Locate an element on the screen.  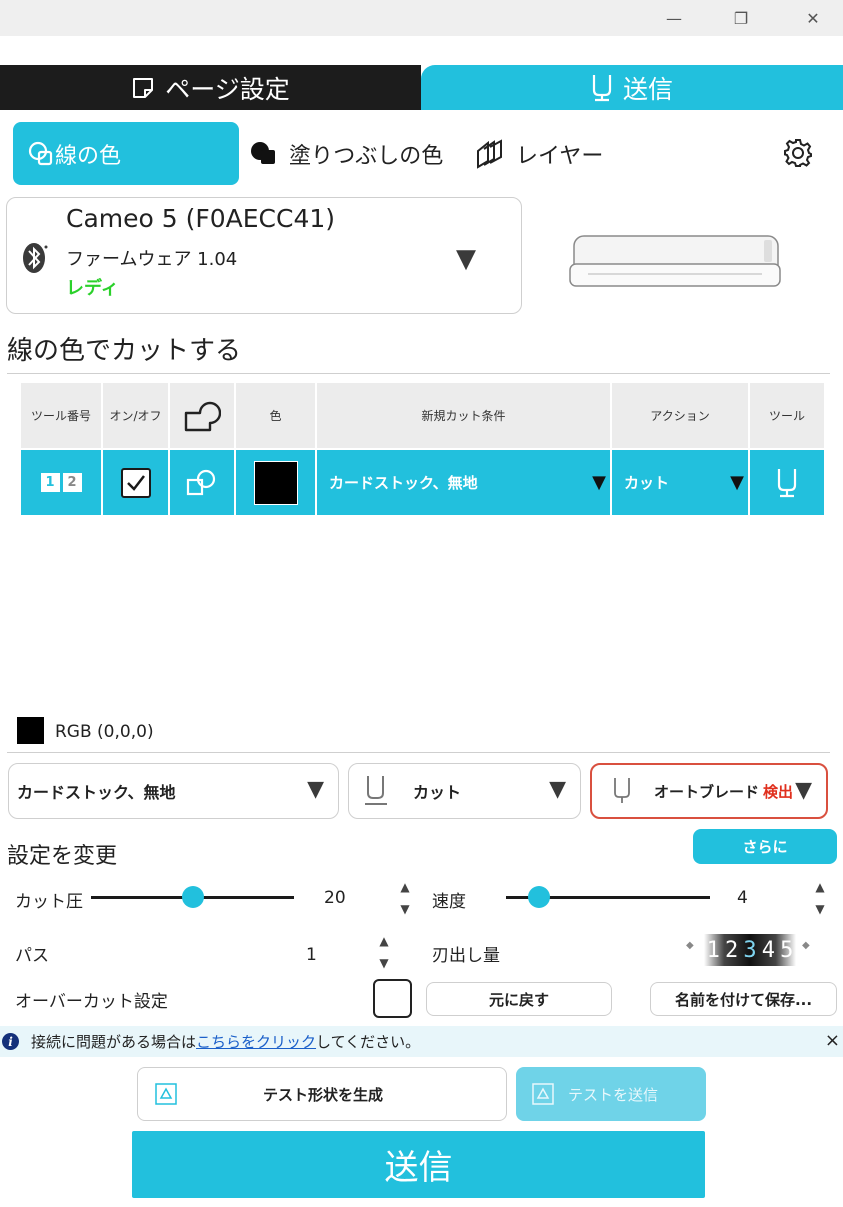
tab-send-label: 送信 is located at coordinates (647, 89).